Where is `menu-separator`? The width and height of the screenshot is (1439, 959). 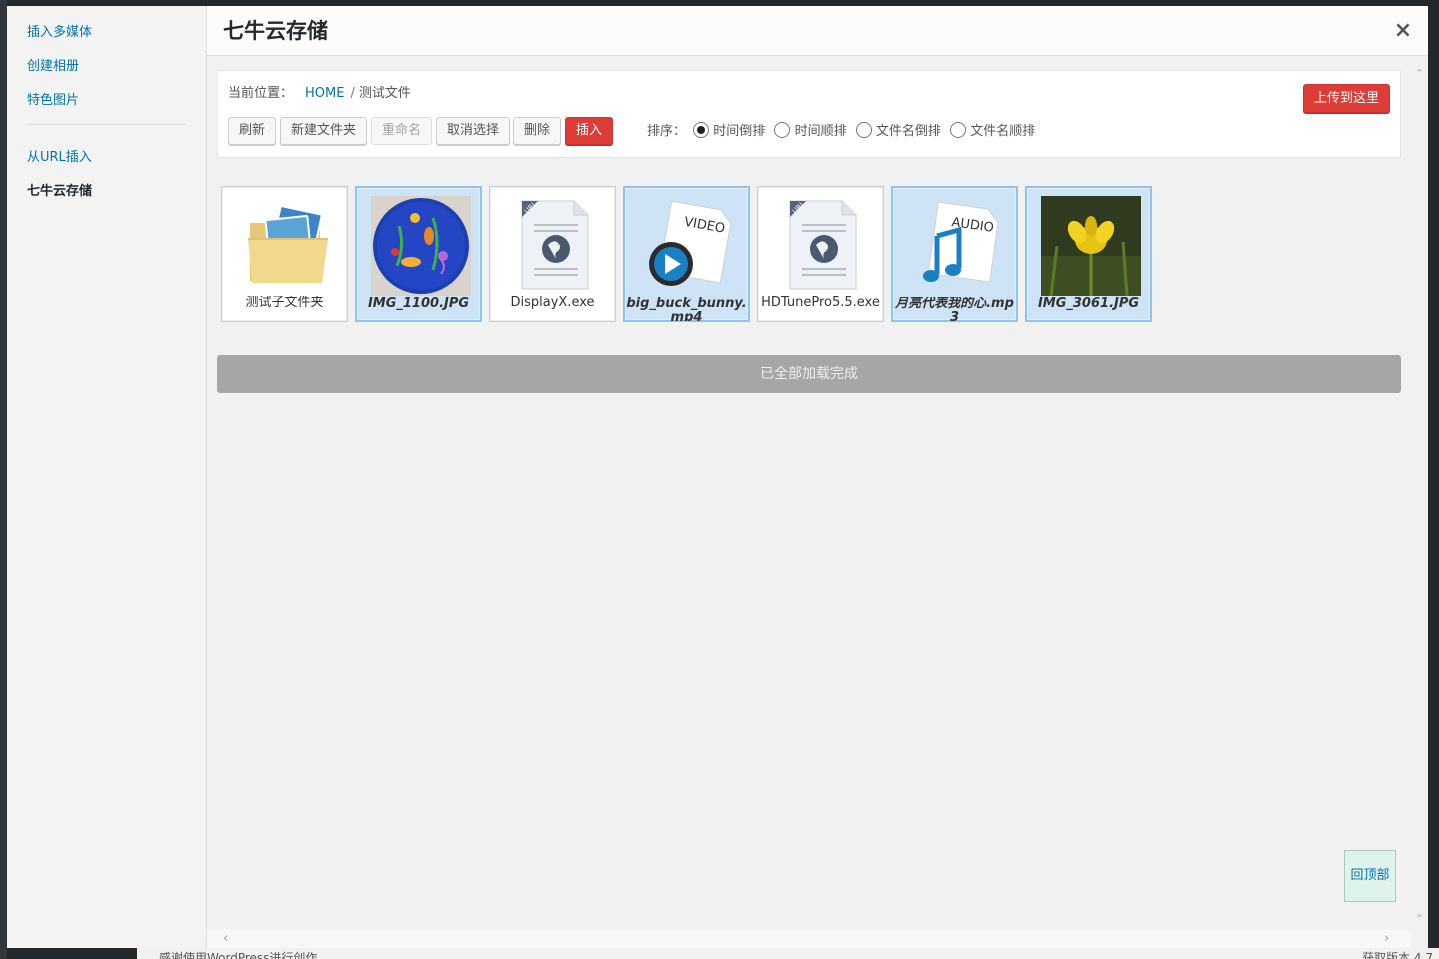 menu-separator is located at coordinates (106, 124).